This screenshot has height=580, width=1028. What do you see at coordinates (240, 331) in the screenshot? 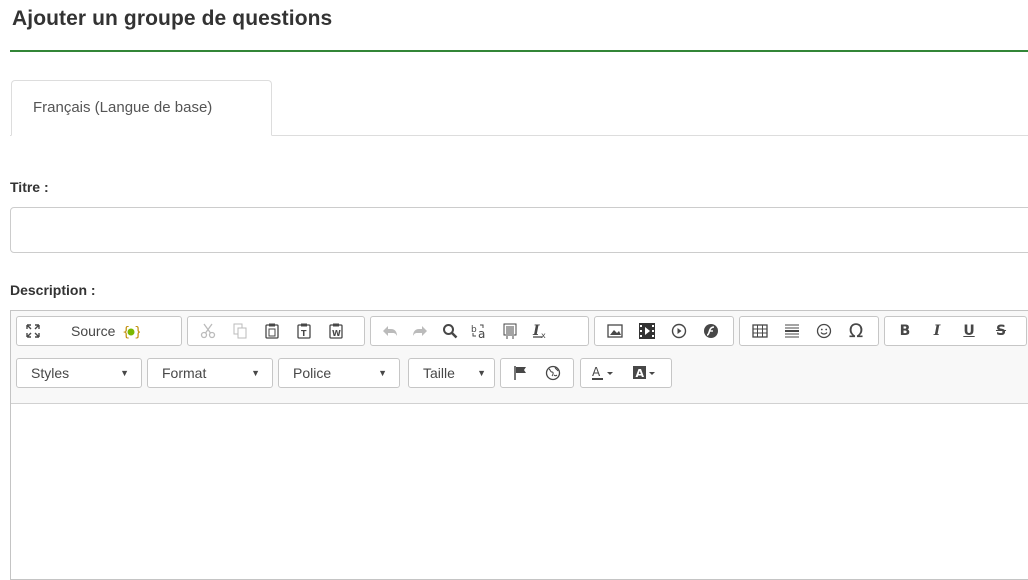
I see `copy-icon` at bounding box center [240, 331].